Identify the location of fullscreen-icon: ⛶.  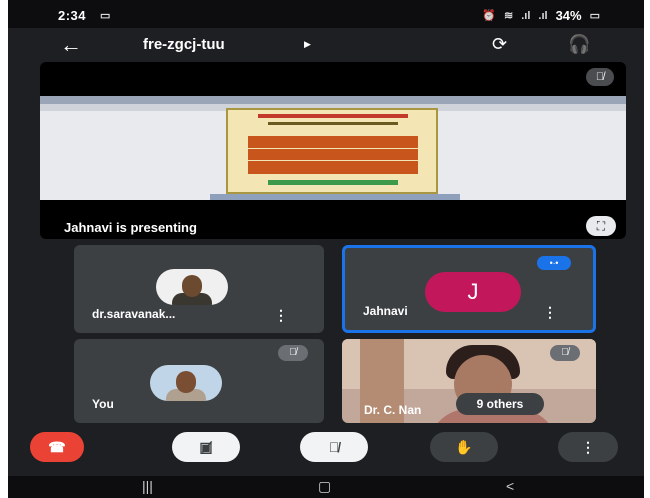
(601, 226).